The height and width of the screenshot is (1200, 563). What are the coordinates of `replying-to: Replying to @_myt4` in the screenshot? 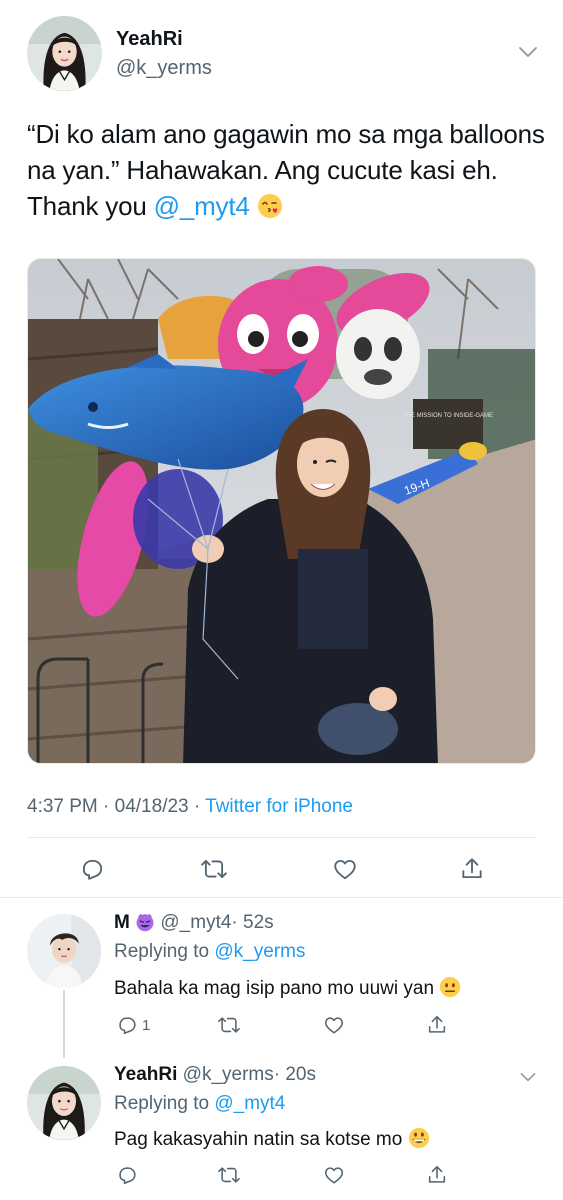 It's located at (199, 1104).